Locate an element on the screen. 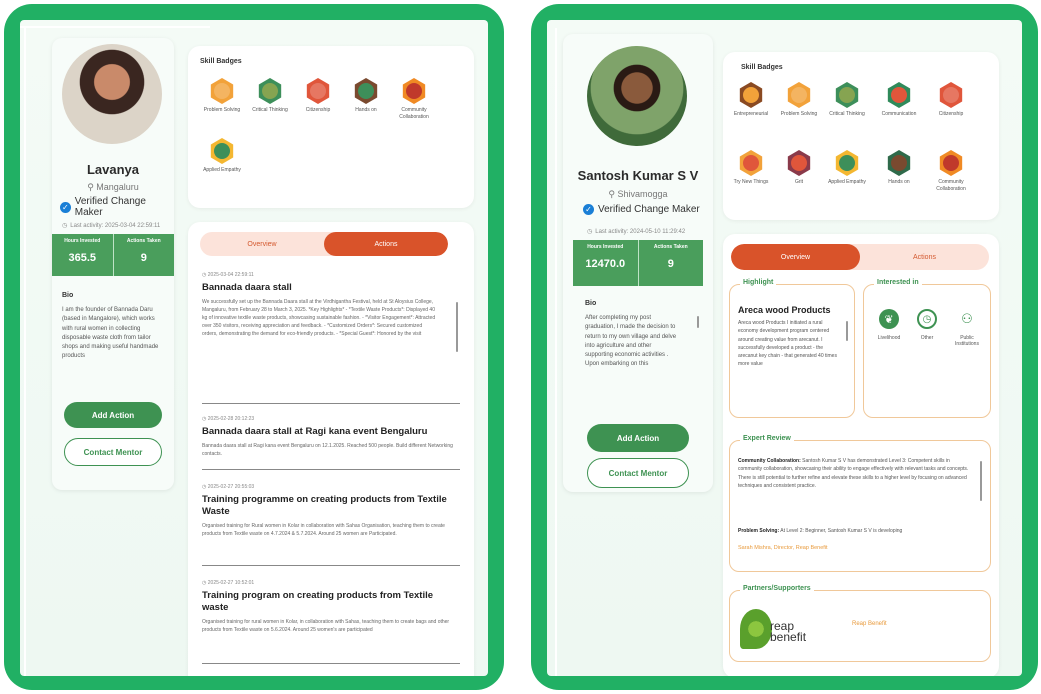 The width and height of the screenshot is (1041, 694). interest-livelihood: ❦ Livelihood is located at coordinates (889, 325).